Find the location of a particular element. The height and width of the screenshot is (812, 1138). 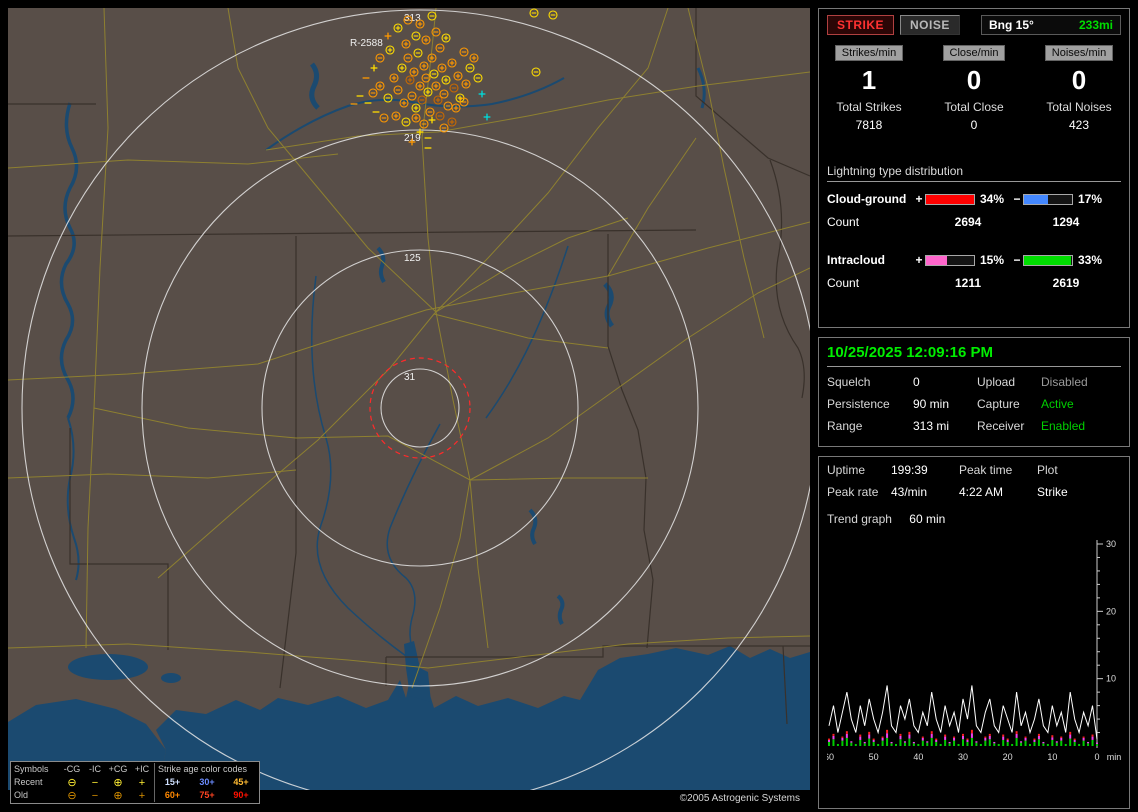

storm-cell-label: R-2588 is located at coordinates (366, 43).